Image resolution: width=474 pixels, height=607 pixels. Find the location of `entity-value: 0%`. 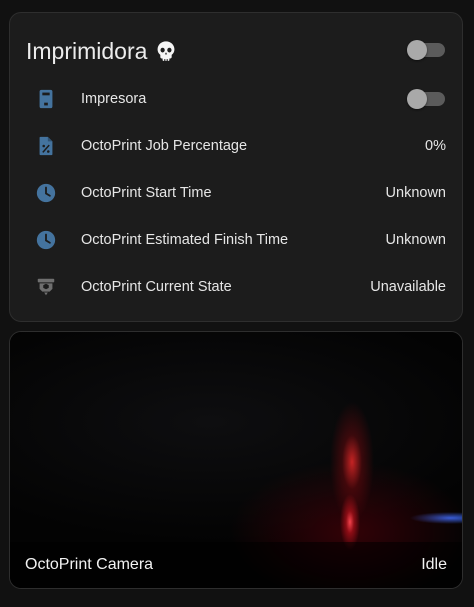

entity-value: 0% is located at coordinates (435, 146).